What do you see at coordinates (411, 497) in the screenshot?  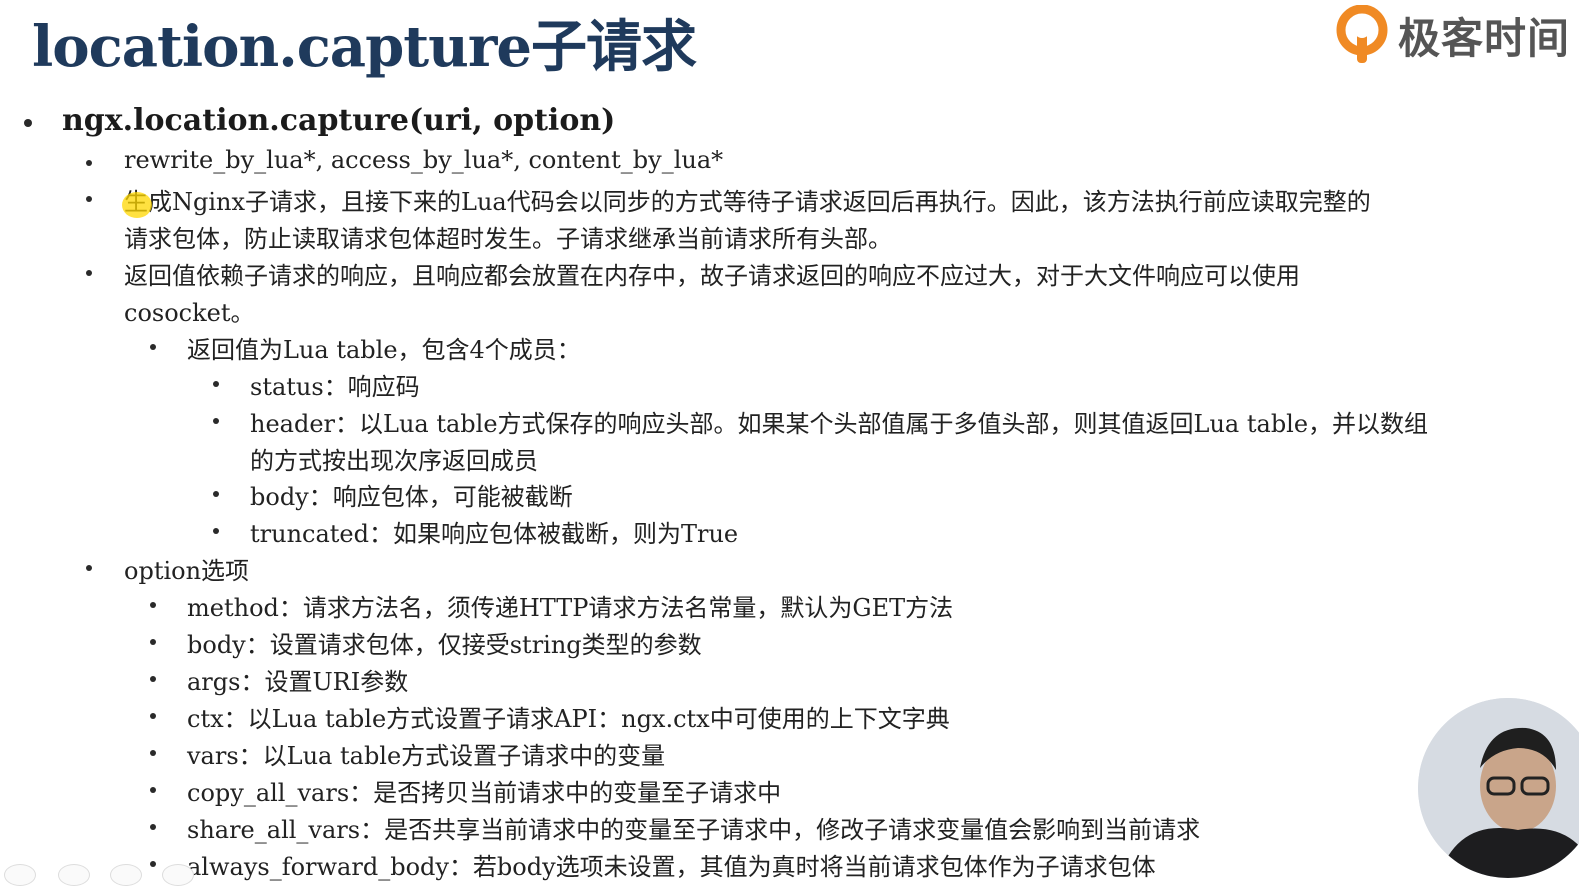 I see `list-item-level-4: body：响应包体，可能被截断` at bounding box center [411, 497].